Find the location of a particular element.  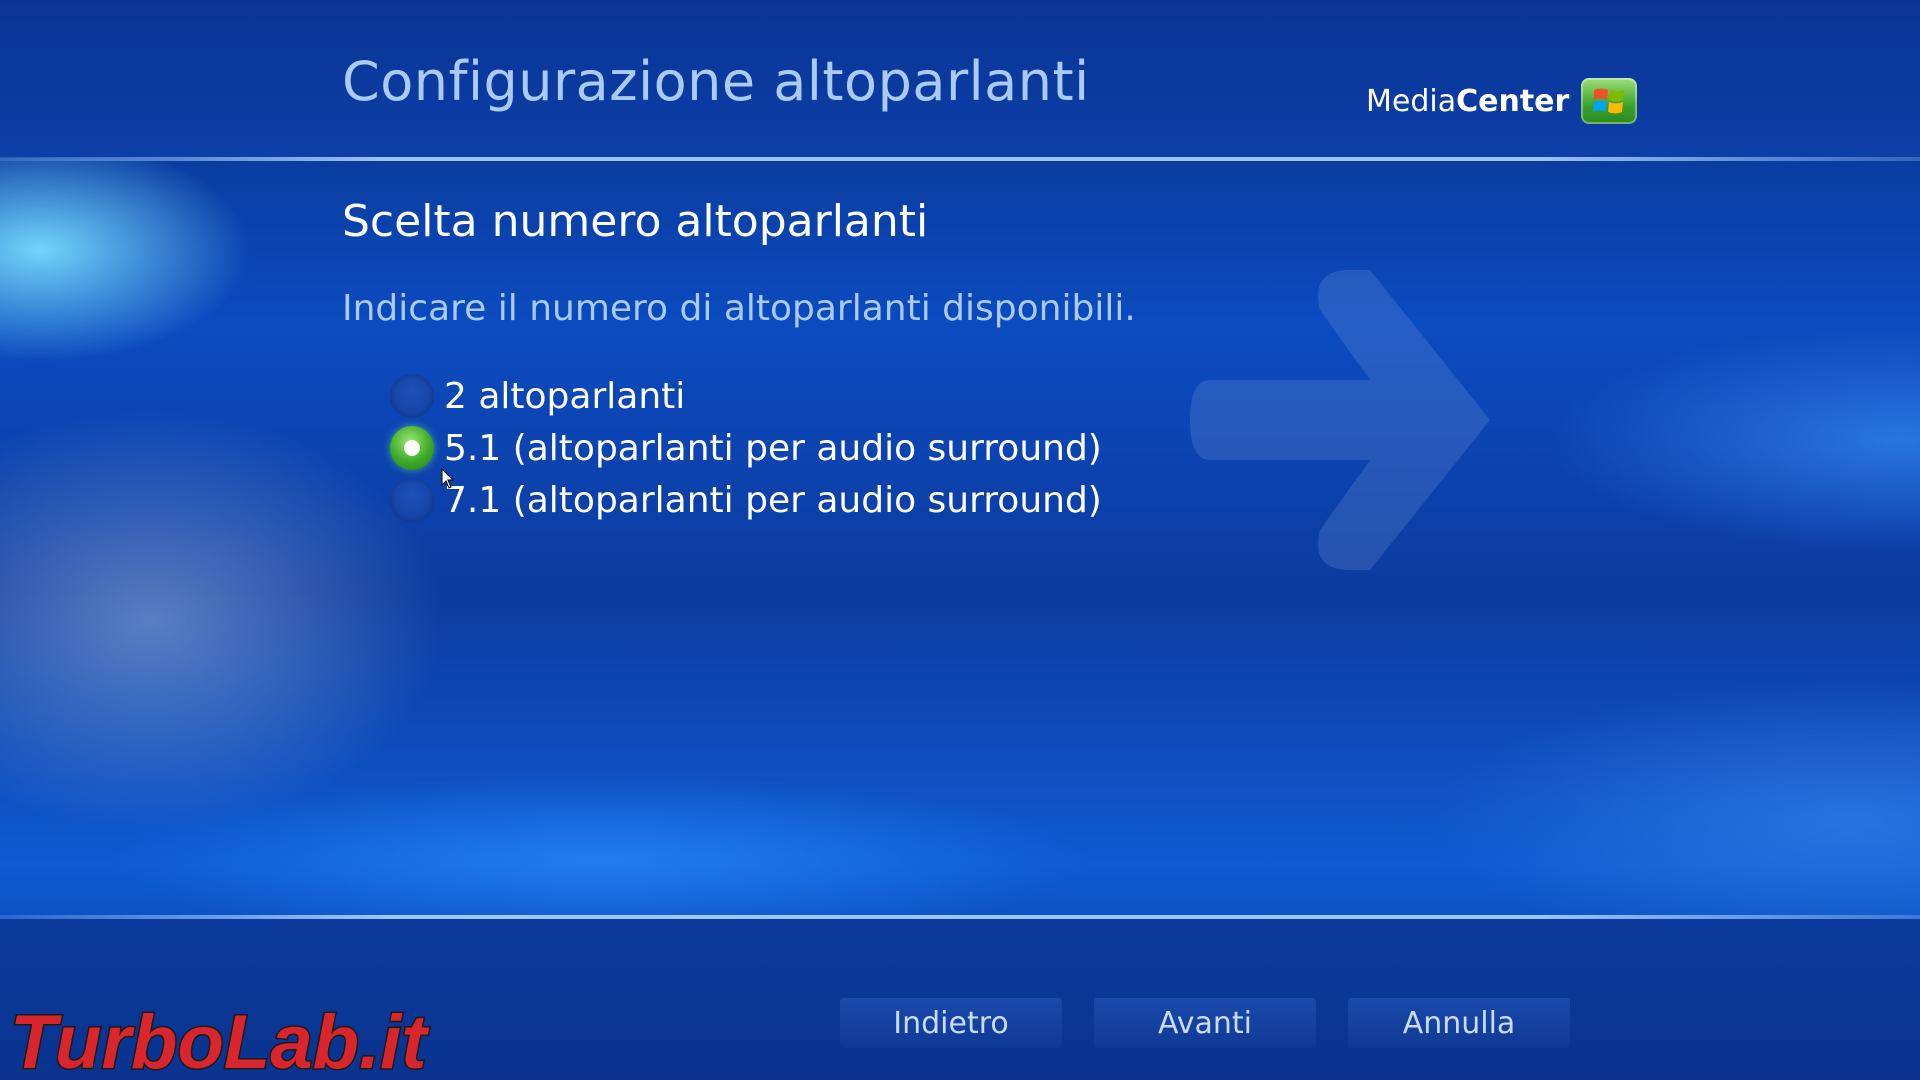

option-2-speakers: 2 altoparlanti is located at coordinates (746, 396).